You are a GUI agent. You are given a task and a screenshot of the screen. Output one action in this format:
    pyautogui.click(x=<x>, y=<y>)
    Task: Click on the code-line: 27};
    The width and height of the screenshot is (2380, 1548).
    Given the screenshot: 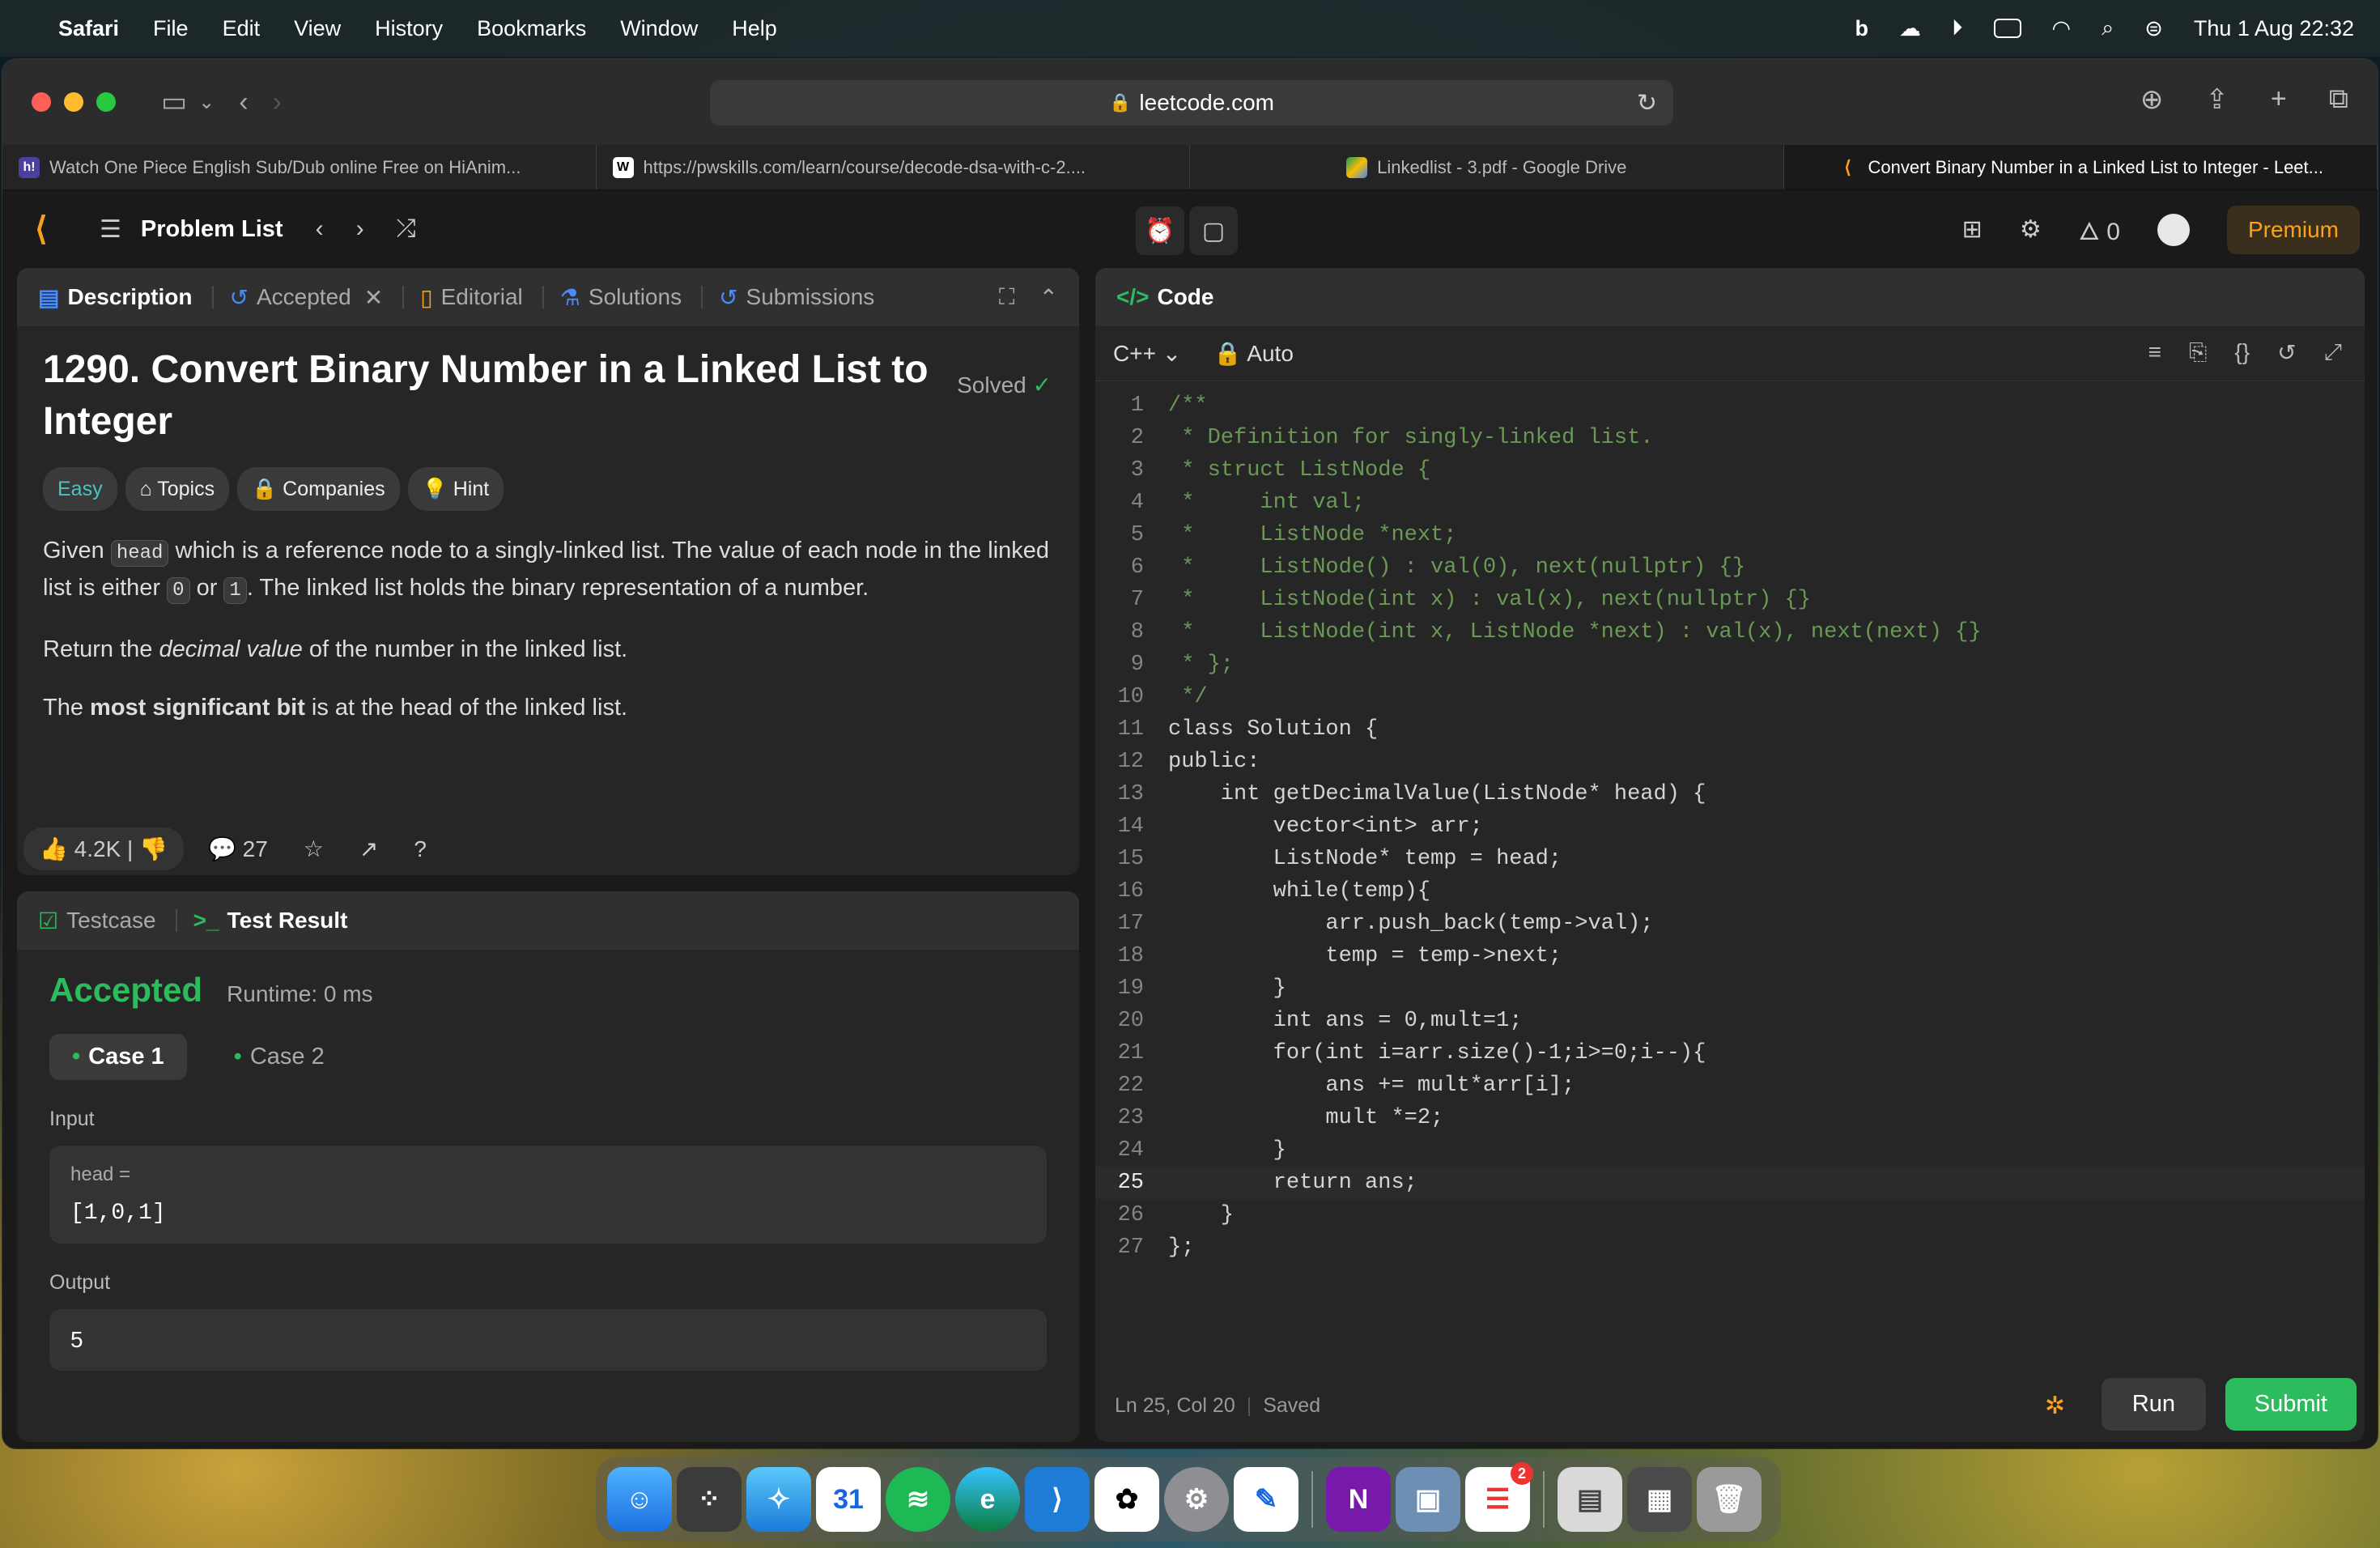 What is the action you would take?
    pyautogui.click(x=1730, y=1247)
    